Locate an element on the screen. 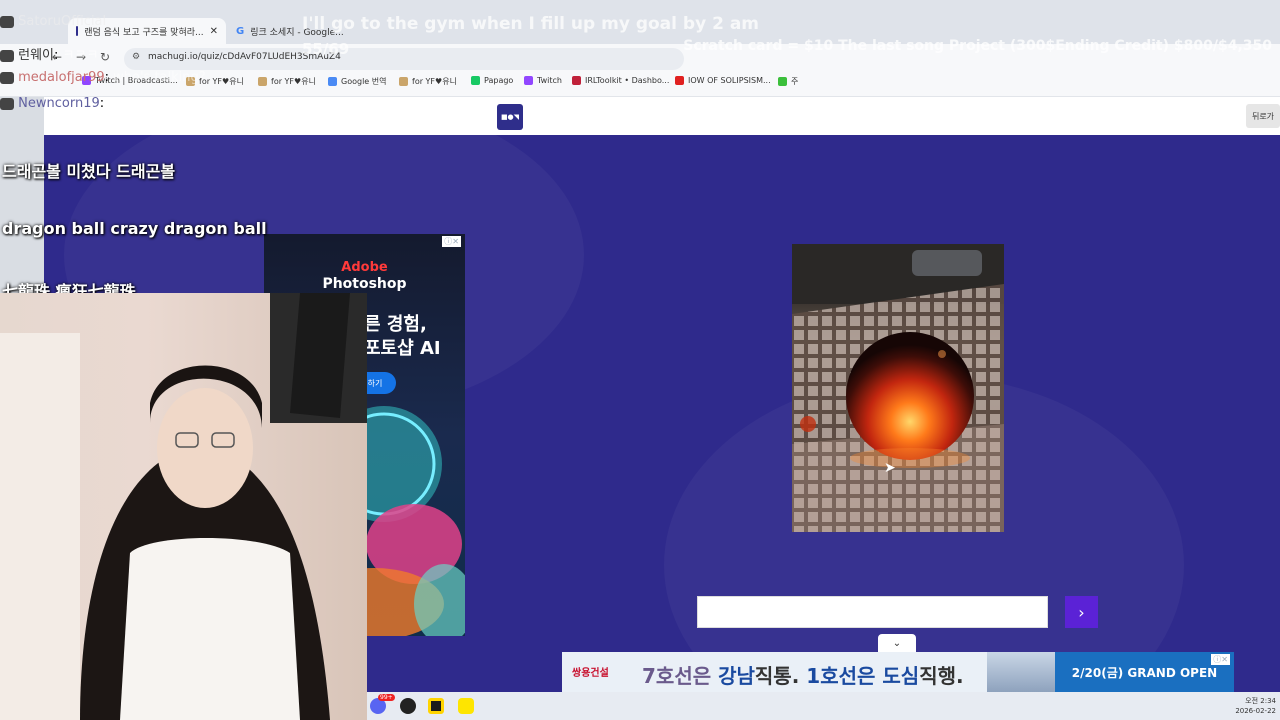  ad-building-image is located at coordinates (1022, 672).